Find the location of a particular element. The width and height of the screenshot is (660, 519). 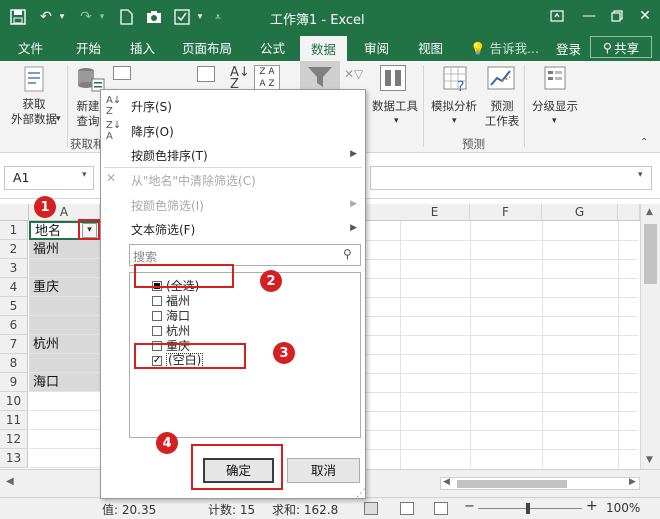

data-tools-icon is located at coordinates (393, 78).